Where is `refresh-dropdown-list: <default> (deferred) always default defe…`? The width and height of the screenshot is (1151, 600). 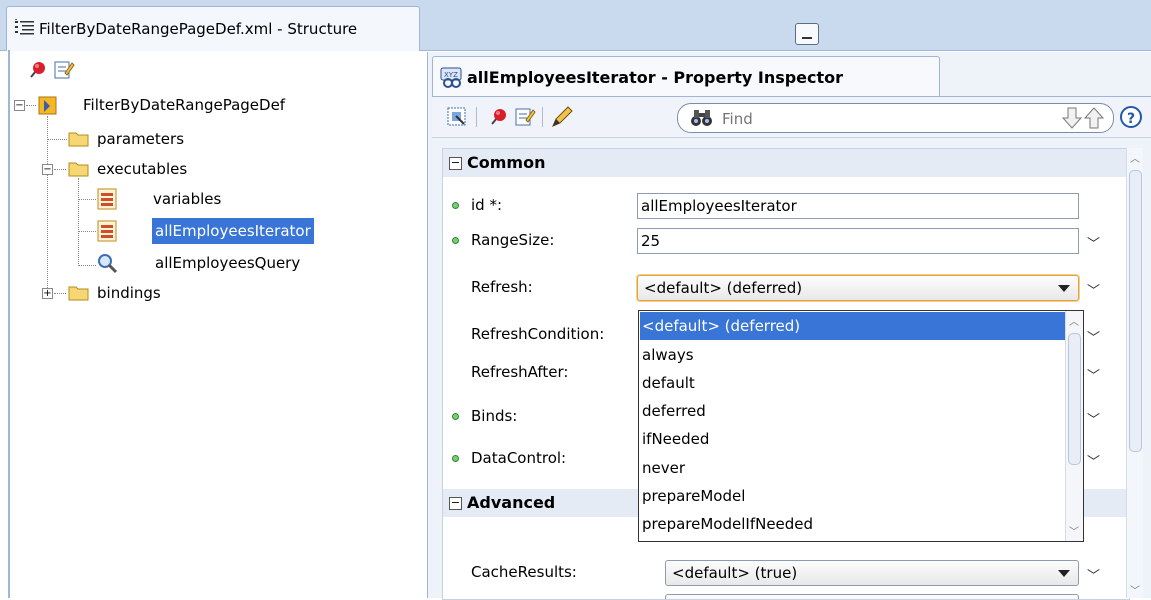
refresh-dropdown-list: <default> (deferred) always default defe… is located at coordinates (861, 426).